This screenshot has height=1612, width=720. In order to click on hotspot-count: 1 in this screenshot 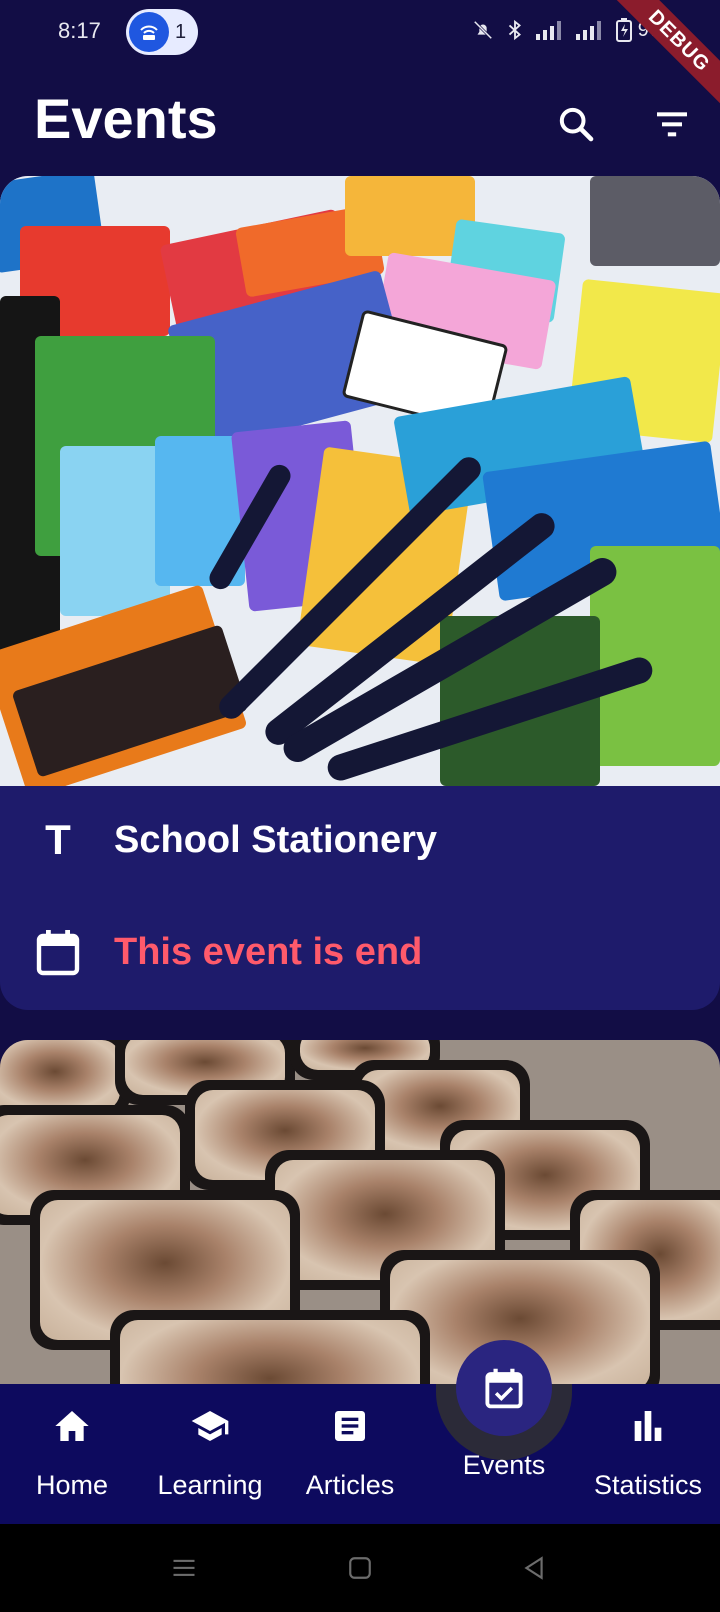, I will do `click(181, 31)`.